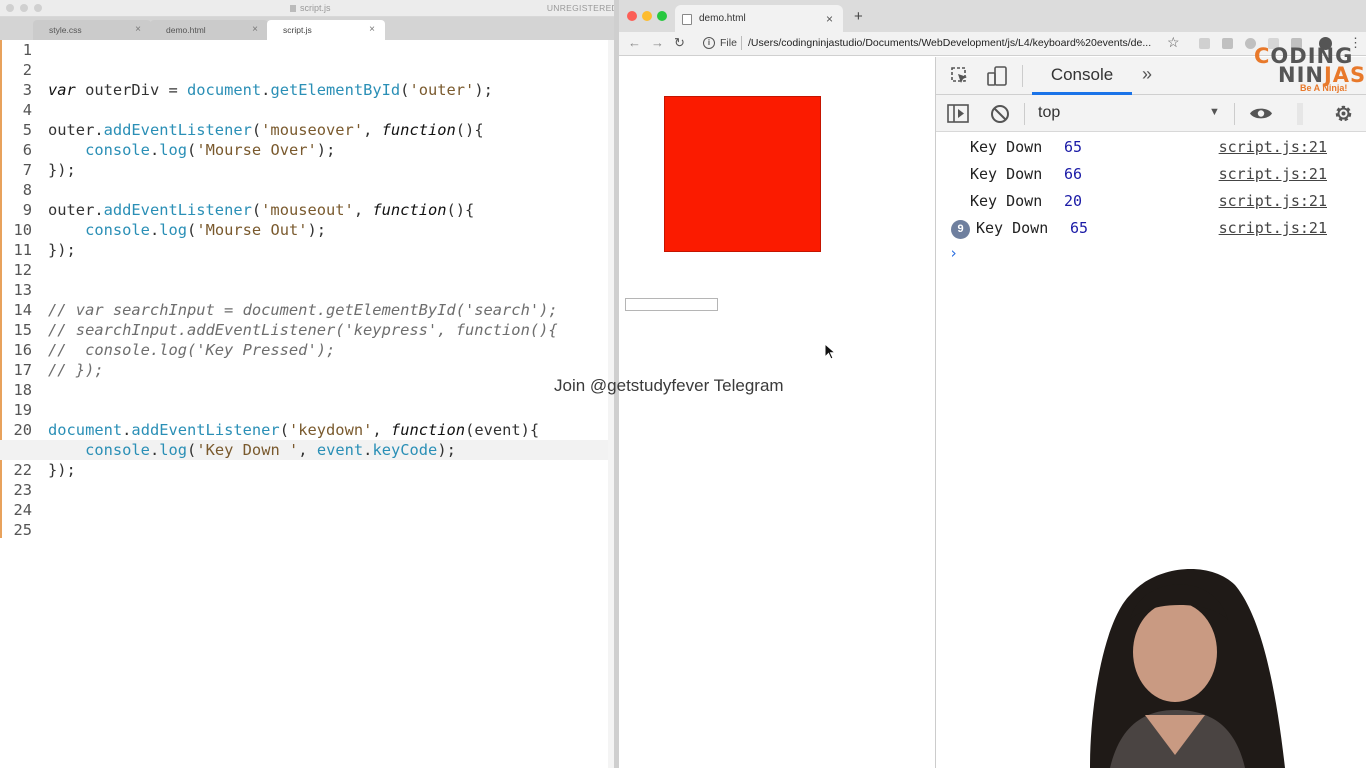  I want to click on code-line-10: console.log('Mourse Out');, so click(304, 230).